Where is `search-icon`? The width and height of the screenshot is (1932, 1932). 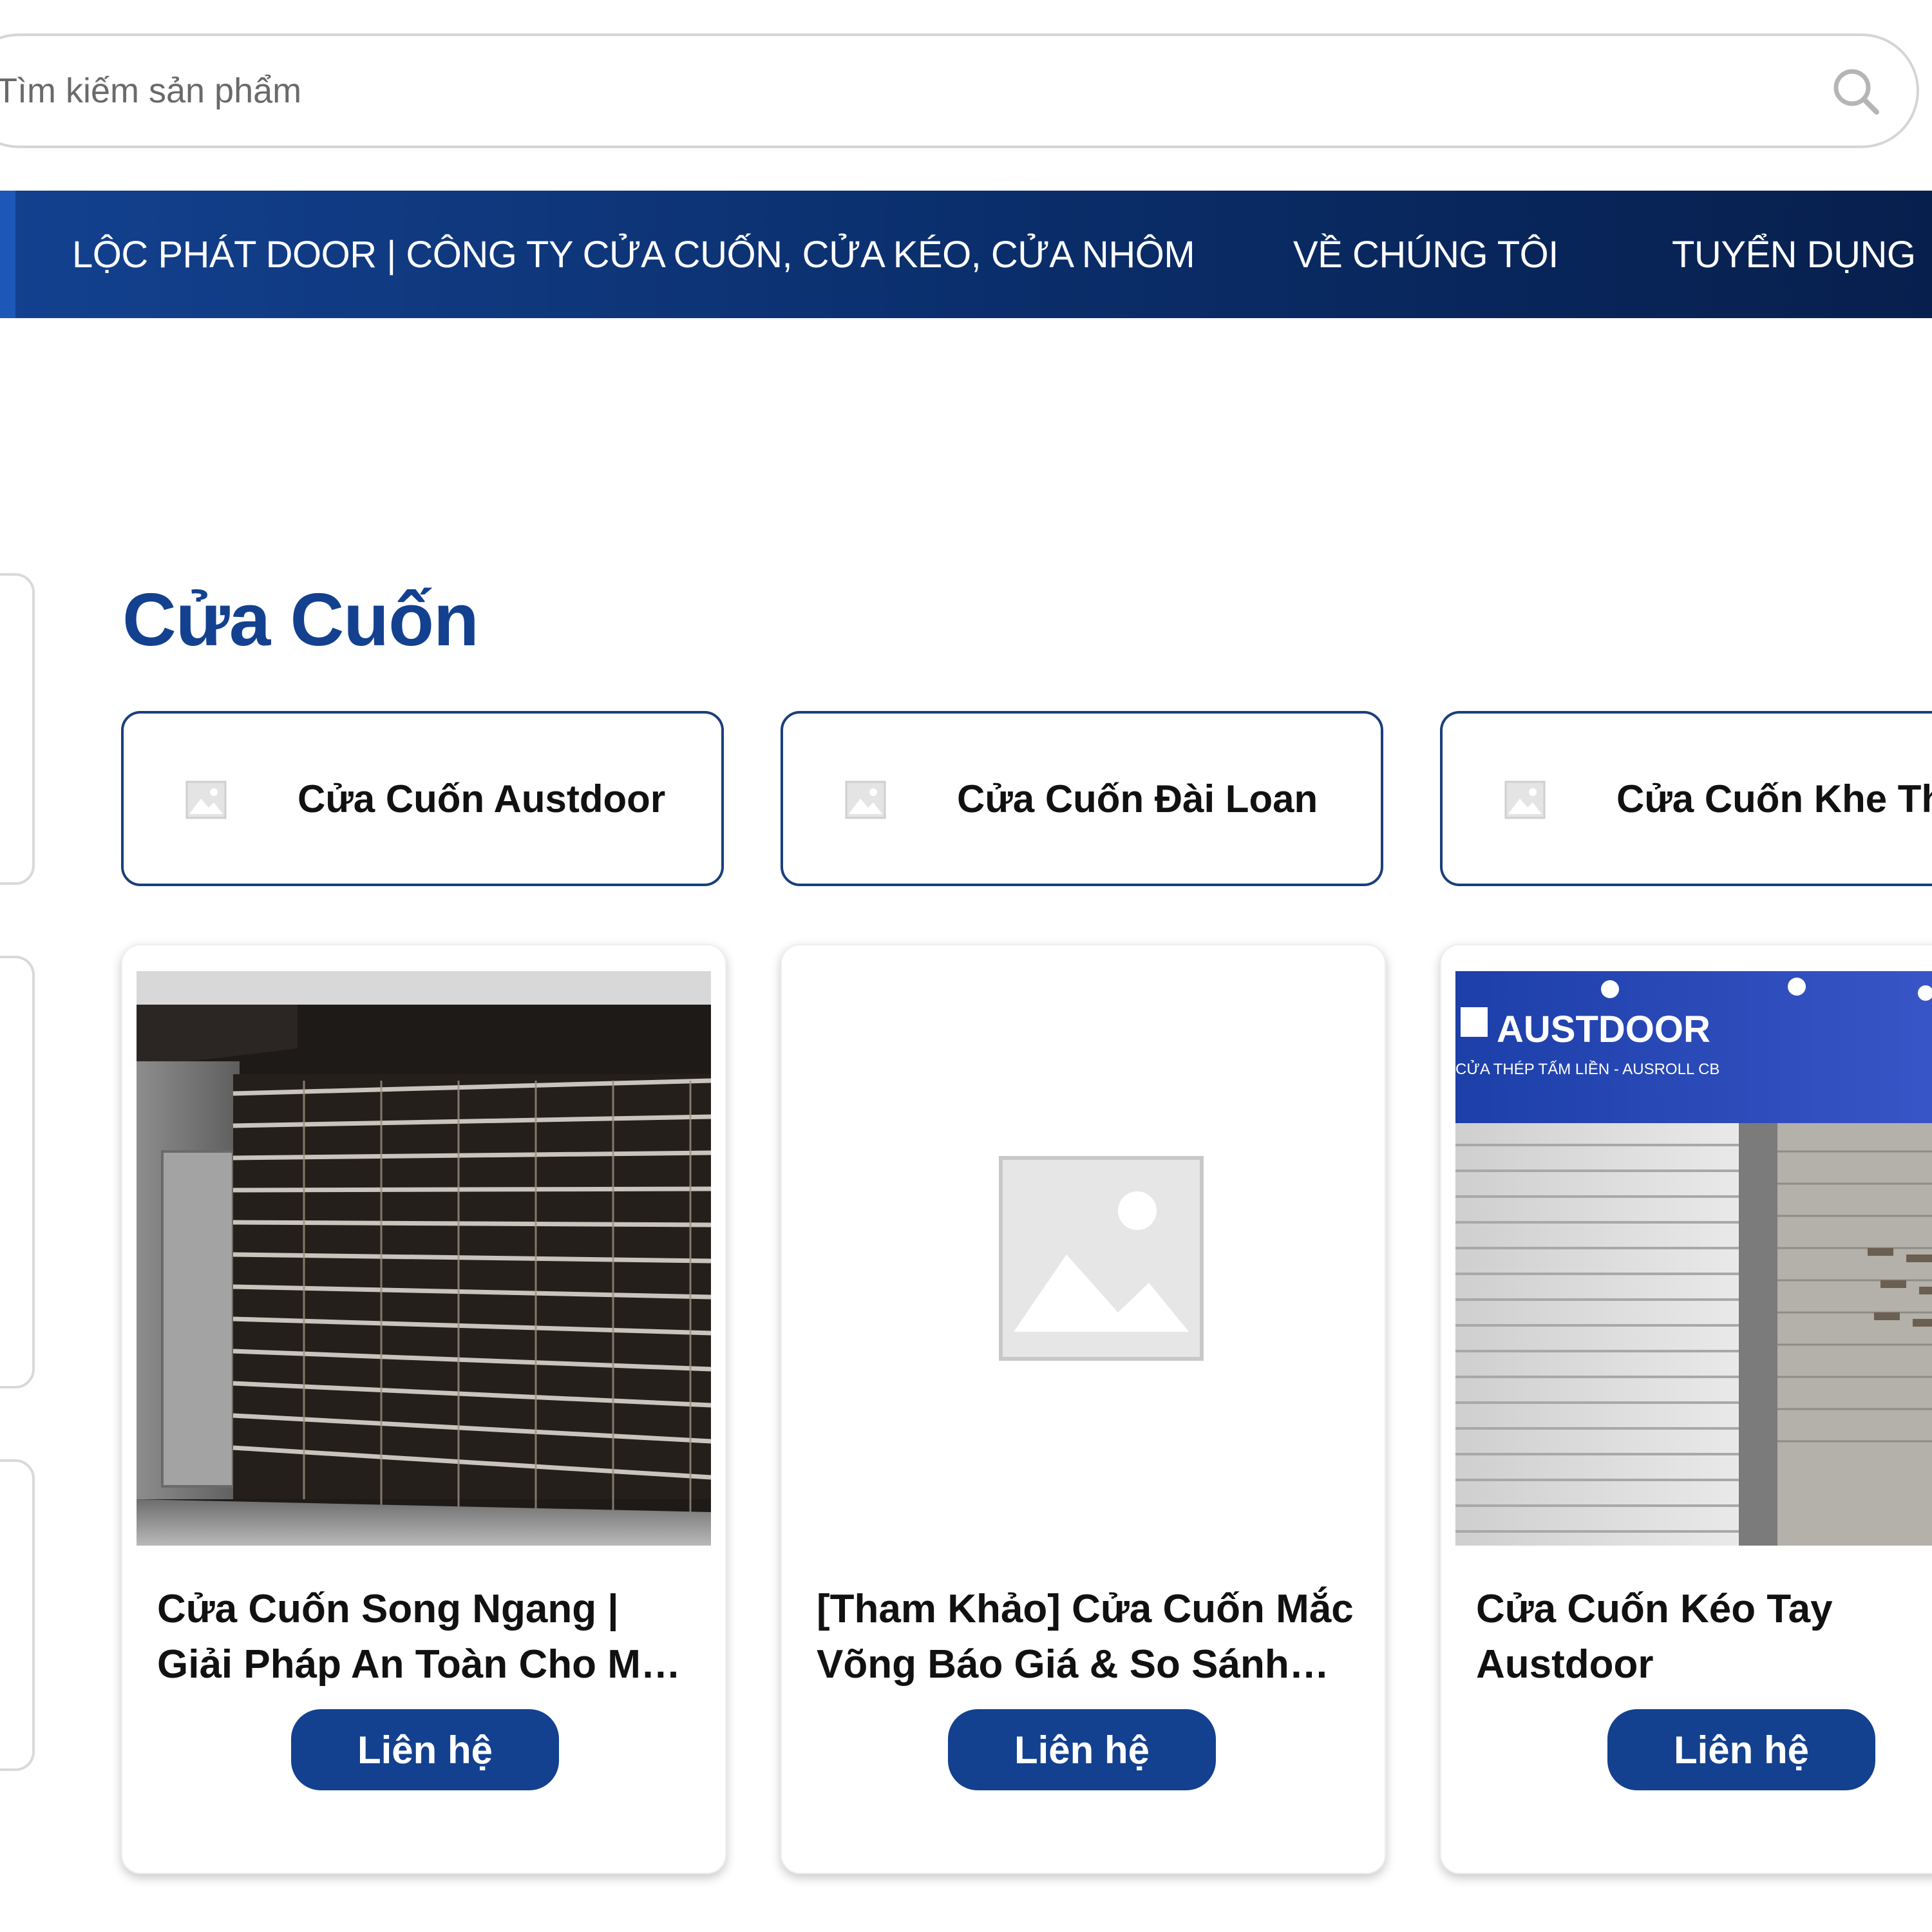
search-icon is located at coordinates (1856, 92).